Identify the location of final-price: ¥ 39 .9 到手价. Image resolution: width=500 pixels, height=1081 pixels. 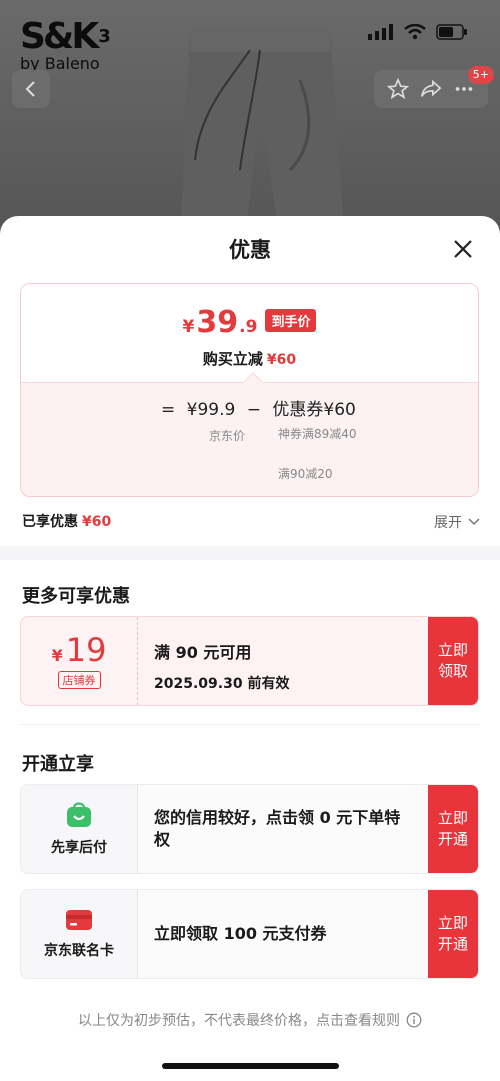
(249, 323).